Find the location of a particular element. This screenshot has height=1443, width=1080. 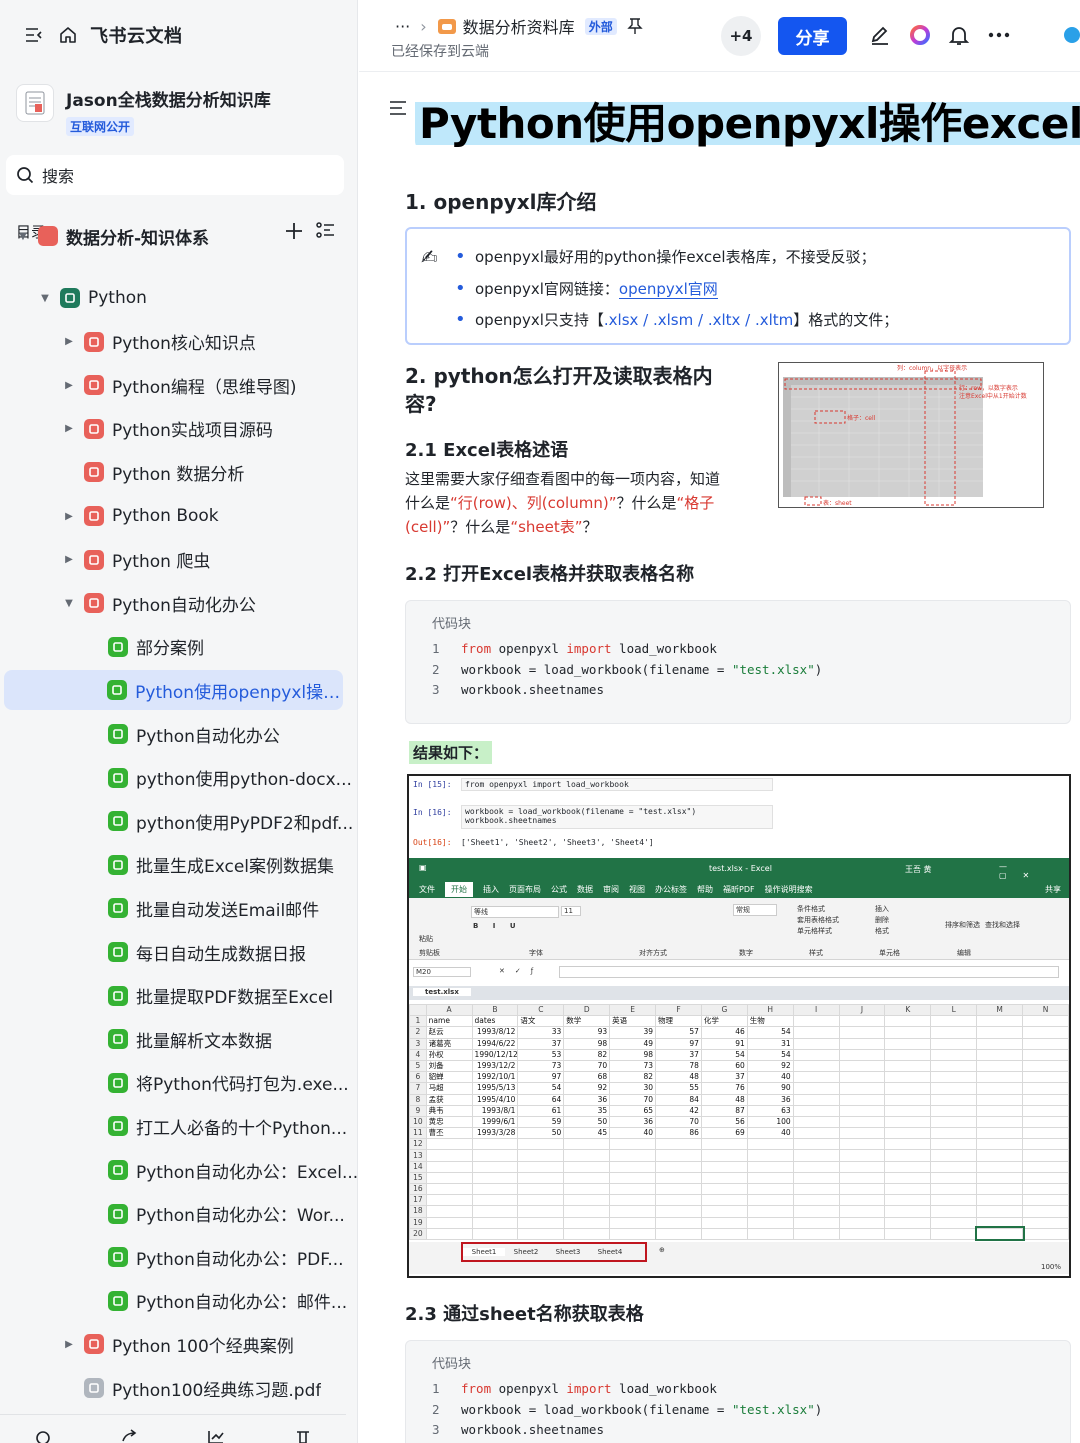

column-header: A is located at coordinates (449, 1010).